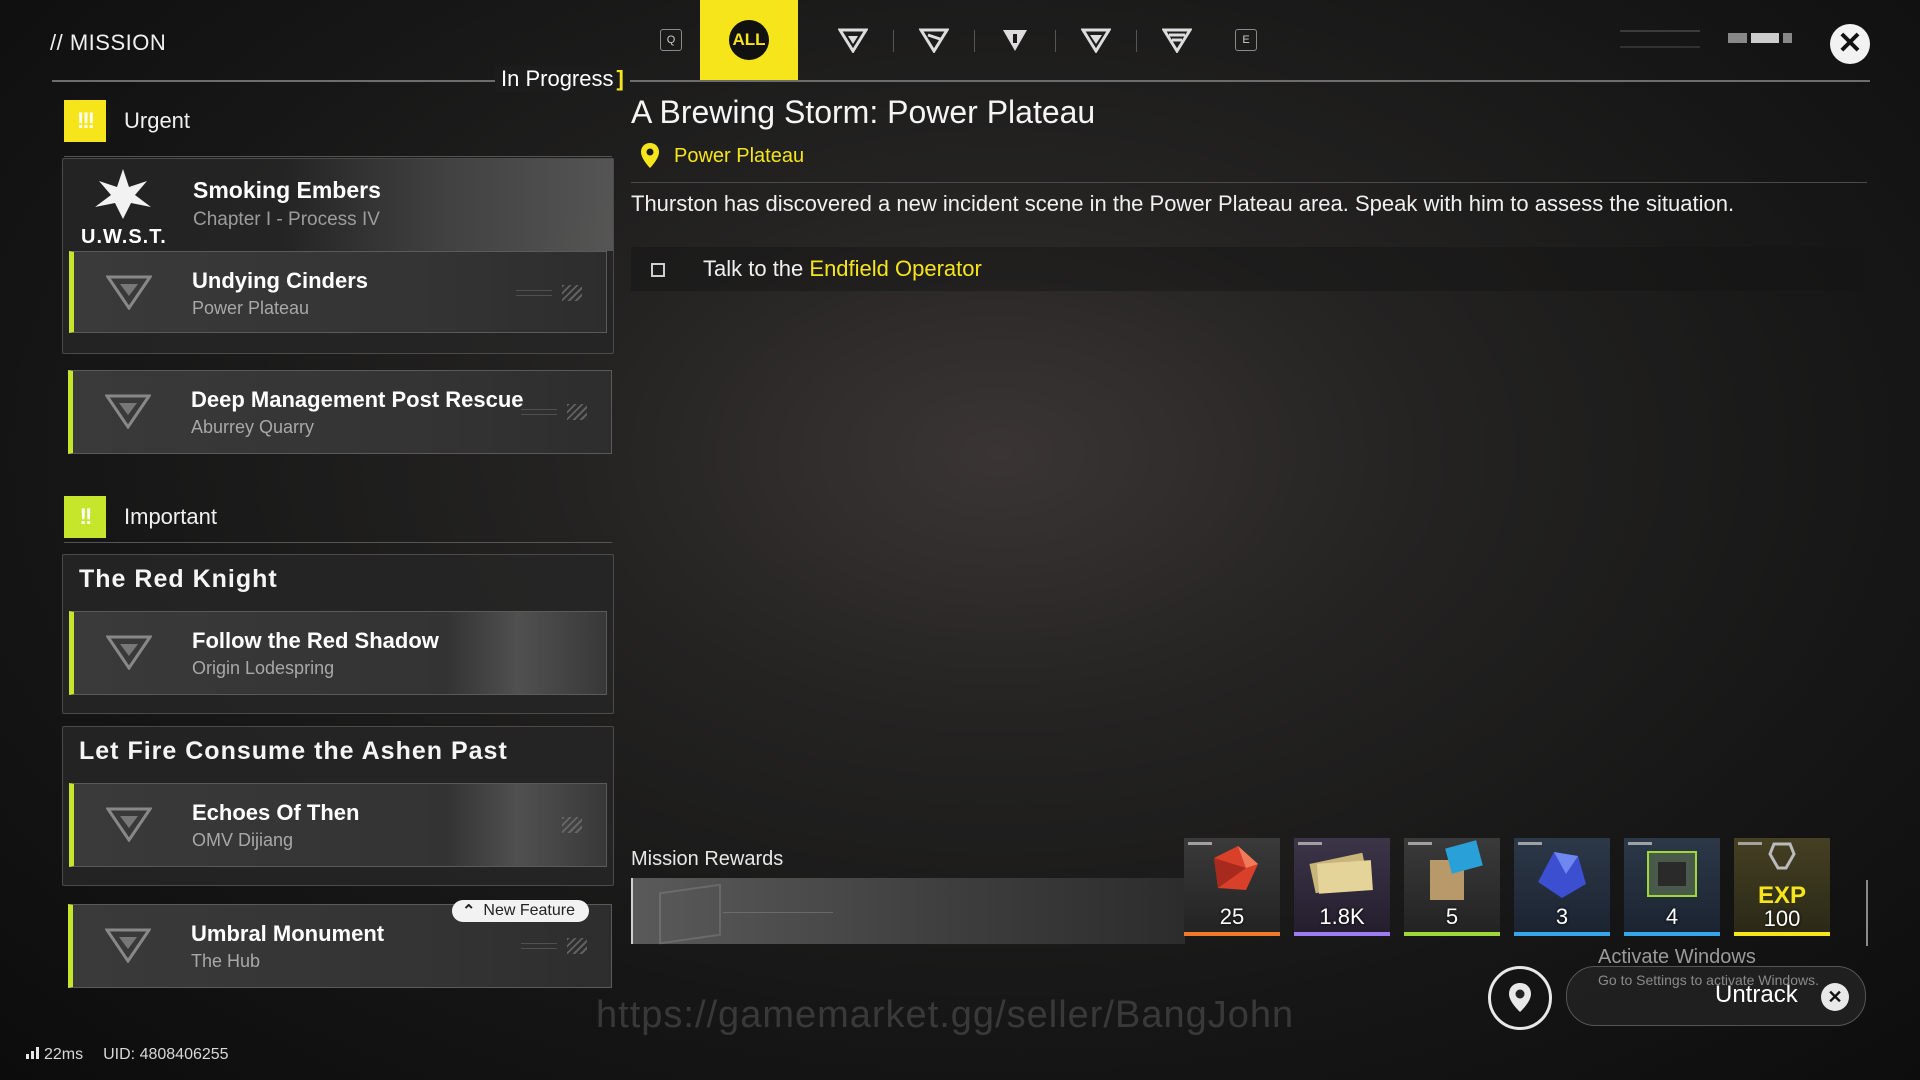  What do you see at coordinates (658, 270) in the screenshot?
I see `objective-checkbox` at bounding box center [658, 270].